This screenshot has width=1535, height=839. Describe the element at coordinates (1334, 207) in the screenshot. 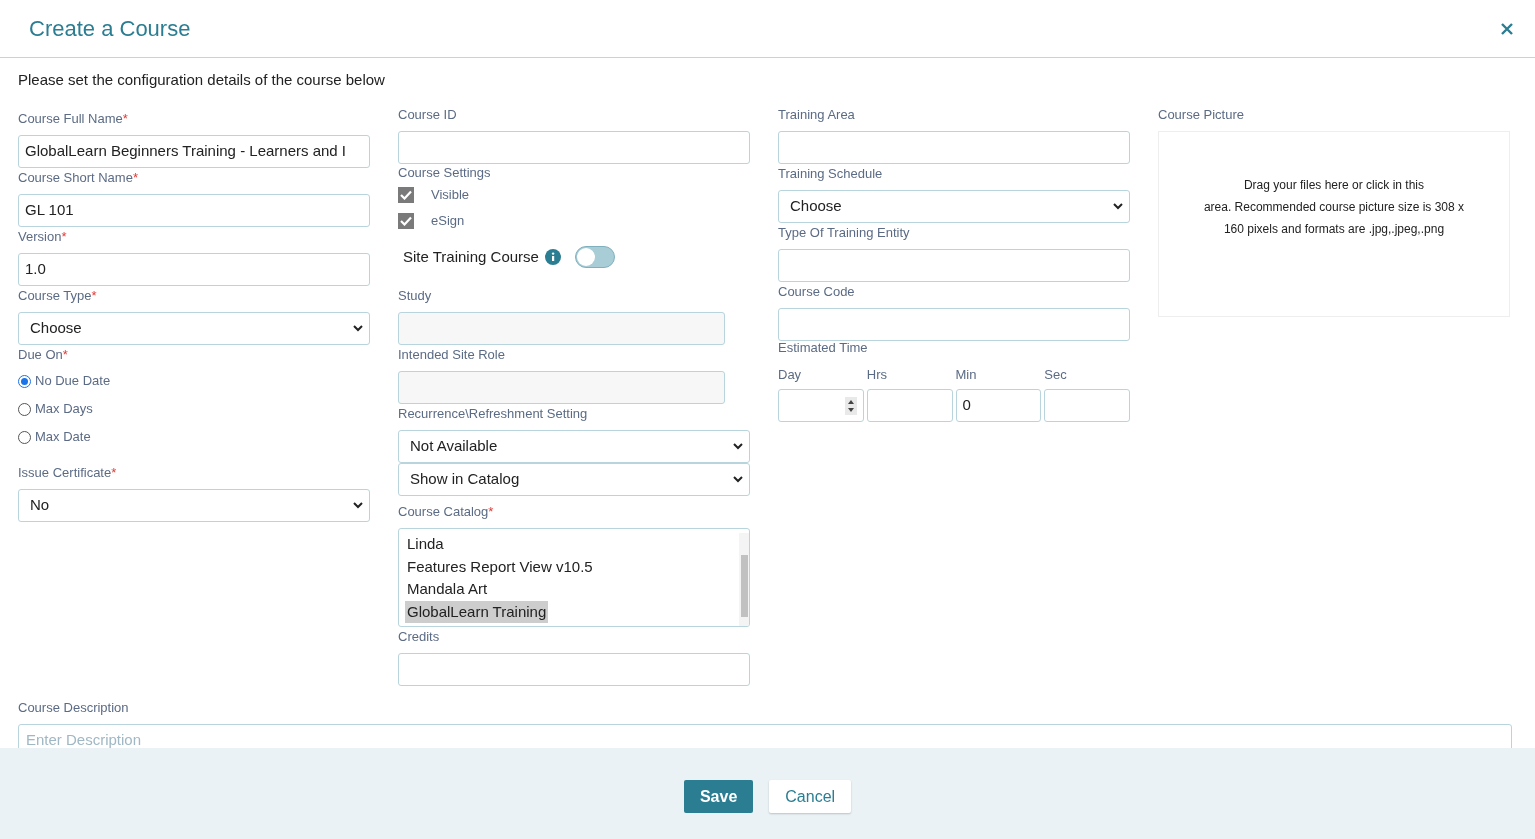

I see `drop-hint: area. Recommended course picture size is 308 x` at that location.